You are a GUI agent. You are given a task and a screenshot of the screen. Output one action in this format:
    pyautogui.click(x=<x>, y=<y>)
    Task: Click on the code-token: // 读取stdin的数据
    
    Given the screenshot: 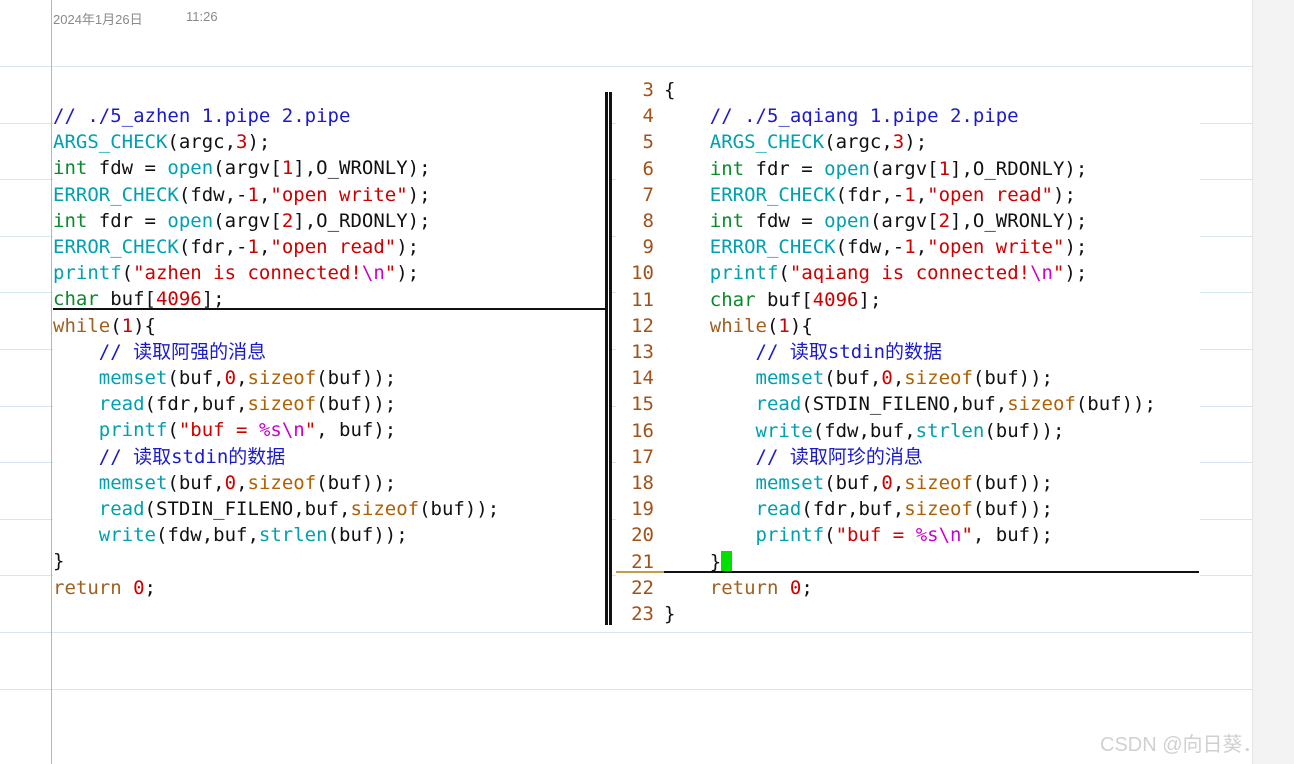 What is the action you would take?
    pyautogui.click(x=192, y=456)
    